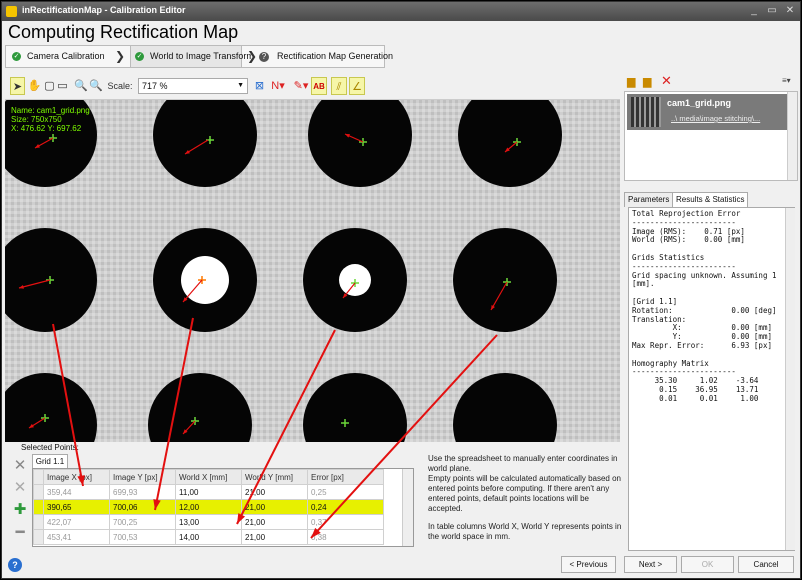  I want to click on table-cell: 0,24, so click(345, 507).